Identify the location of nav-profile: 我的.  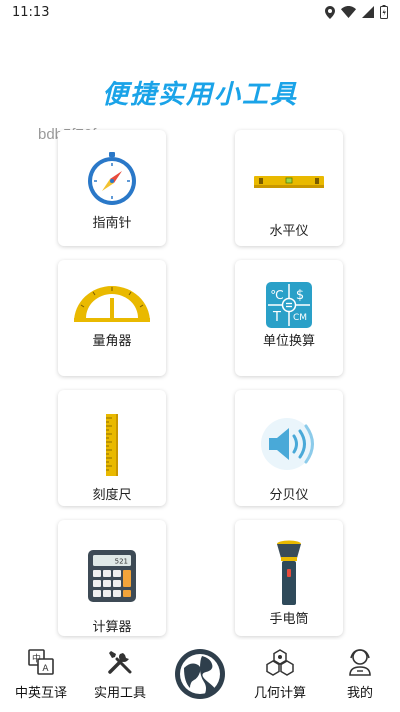
(360, 676).